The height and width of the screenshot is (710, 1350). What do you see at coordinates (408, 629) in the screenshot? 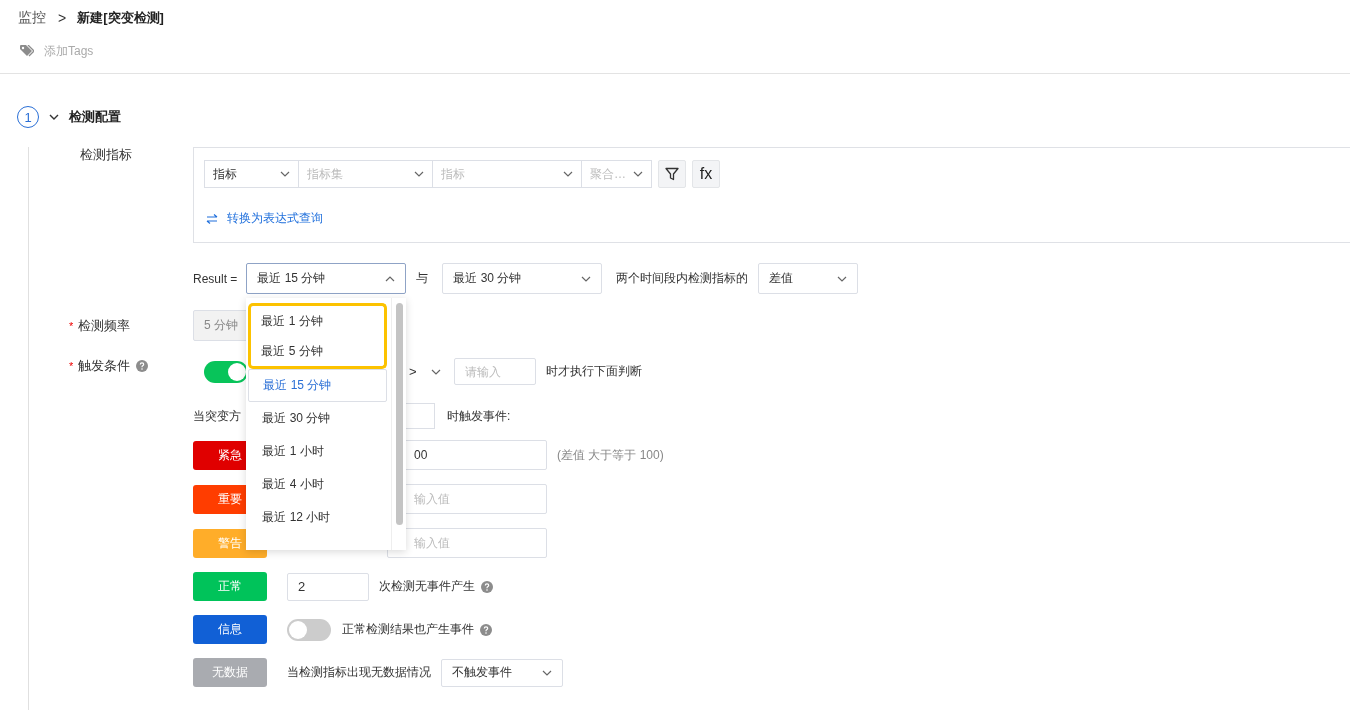
I see `description-text: 正常检测结果也产生事件` at bounding box center [408, 629].